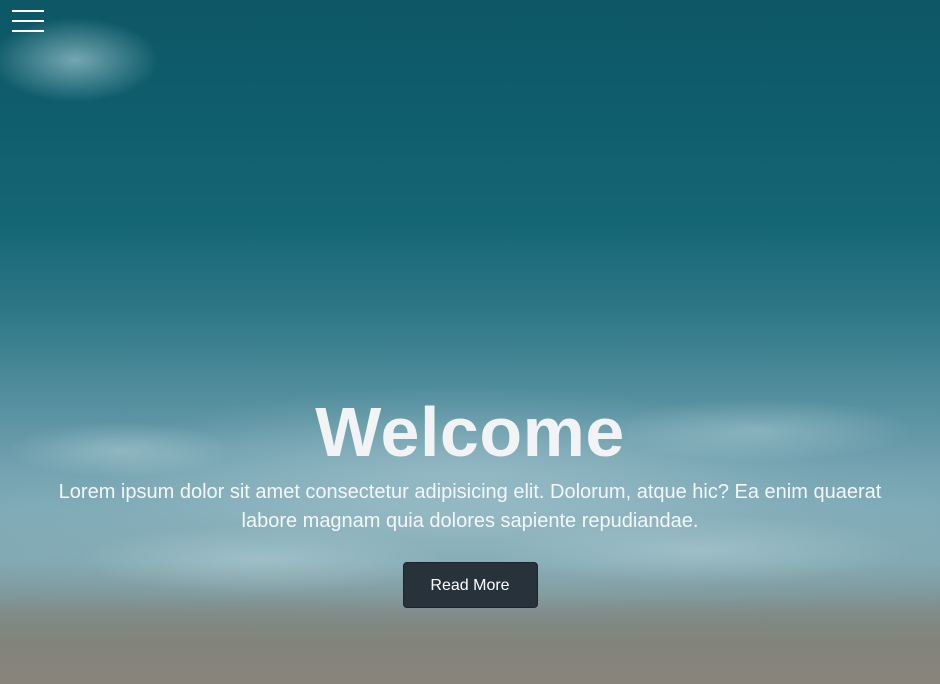  Describe the element at coordinates (470, 432) in the screenshot. I see `hero-title: Welcome` at that location.